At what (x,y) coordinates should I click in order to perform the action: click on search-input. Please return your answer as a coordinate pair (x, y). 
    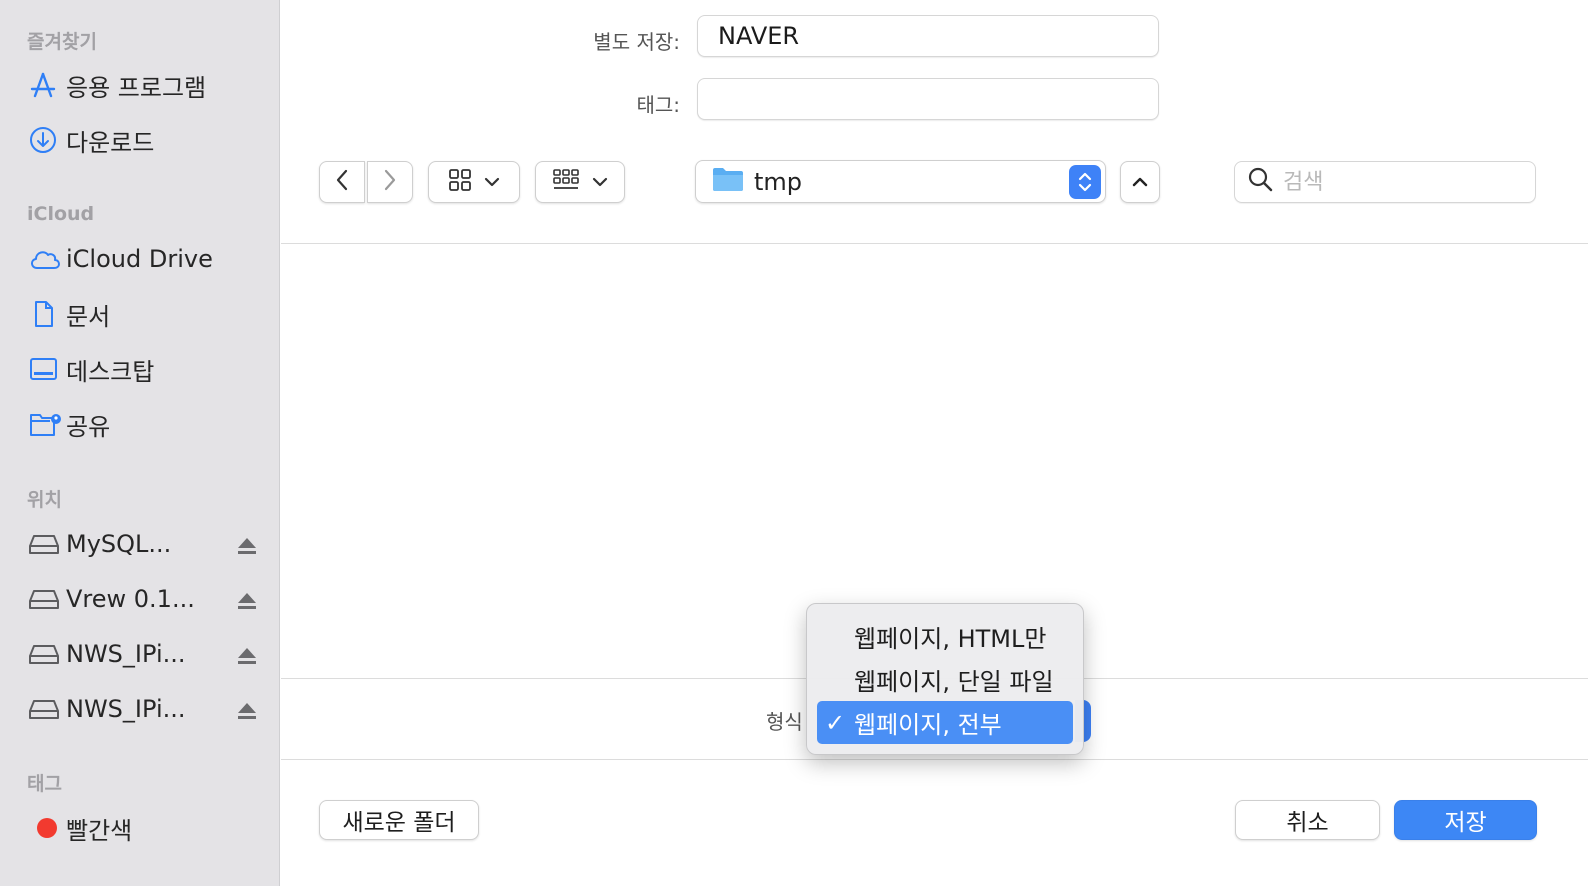
    Looking at the image, I should click on (1403, 182).